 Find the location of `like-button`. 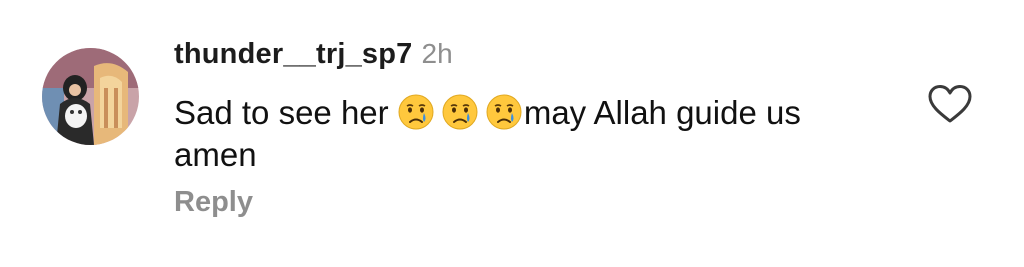

like-button is located at coordinates (950, 104).